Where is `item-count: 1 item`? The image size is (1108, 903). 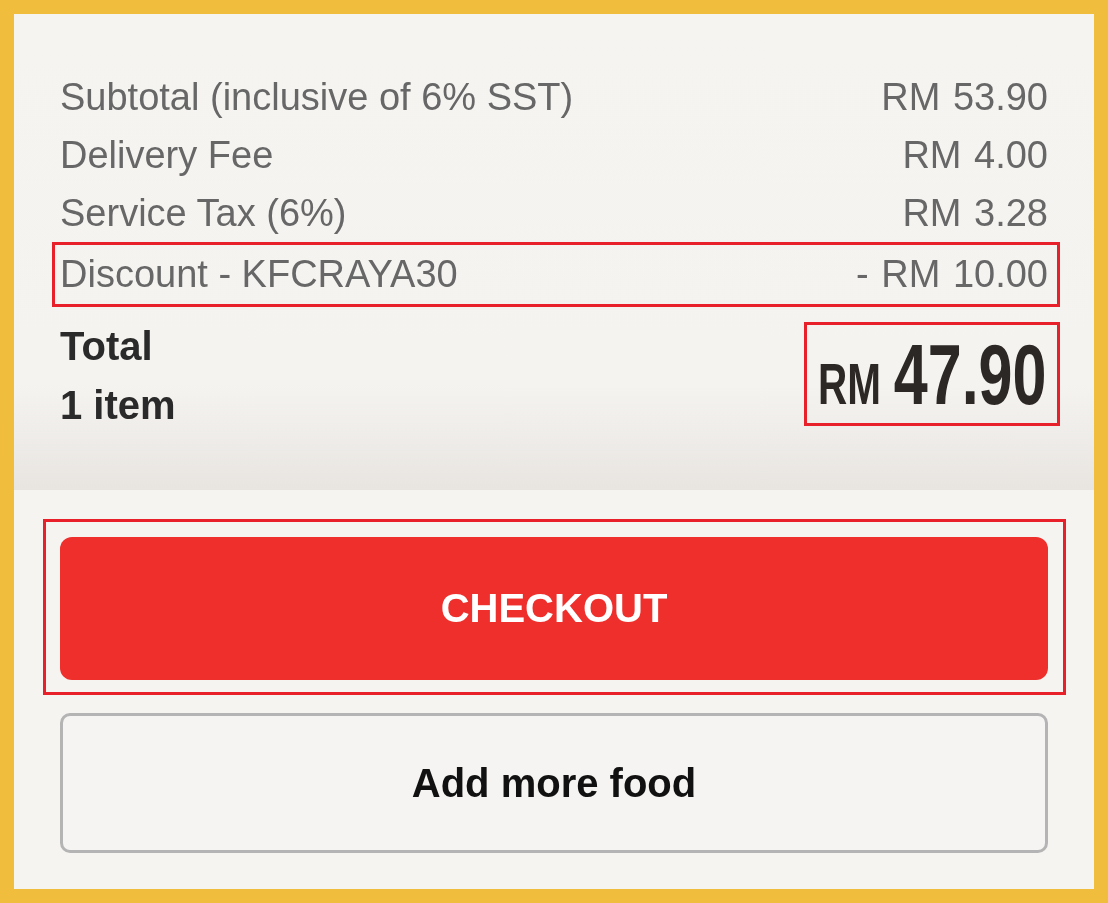 item-count: 1 item is located at coordinates (118, 405).